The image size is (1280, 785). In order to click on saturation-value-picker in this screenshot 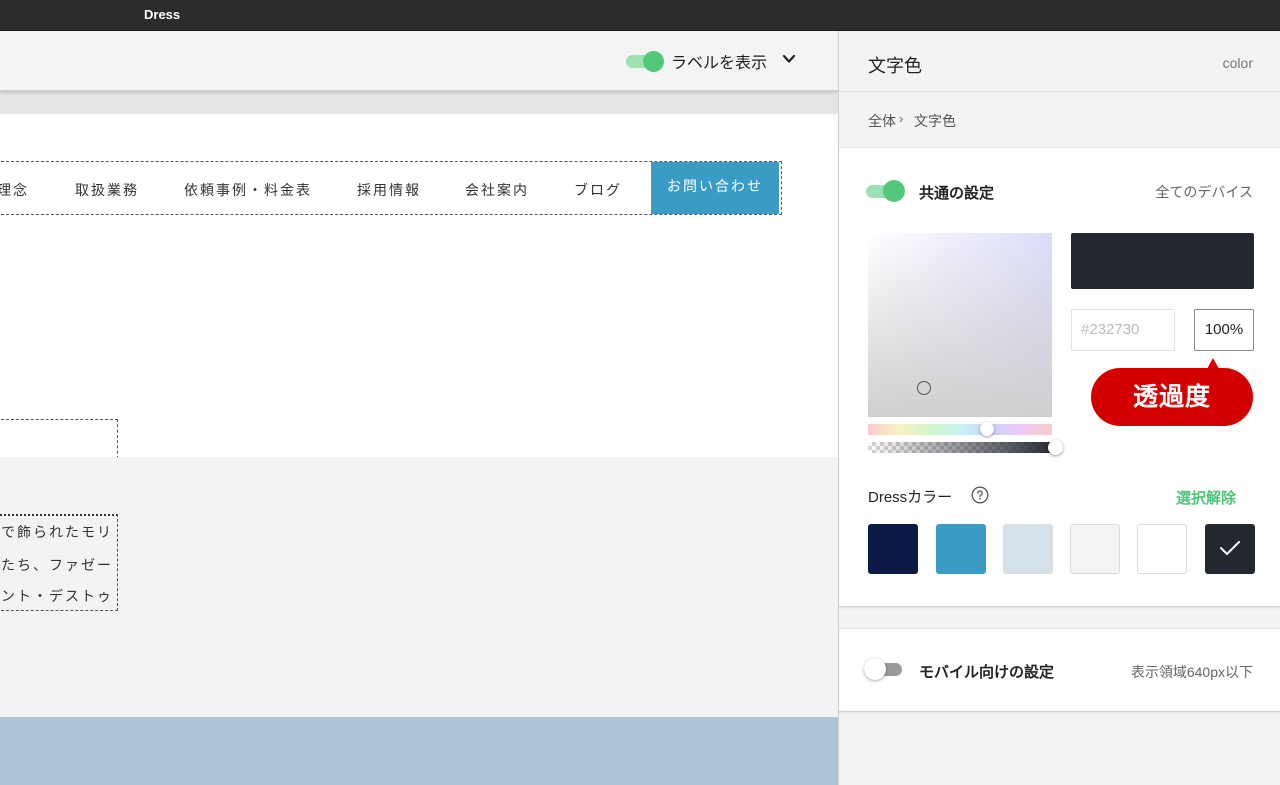, I will do `click(960, 325)`.